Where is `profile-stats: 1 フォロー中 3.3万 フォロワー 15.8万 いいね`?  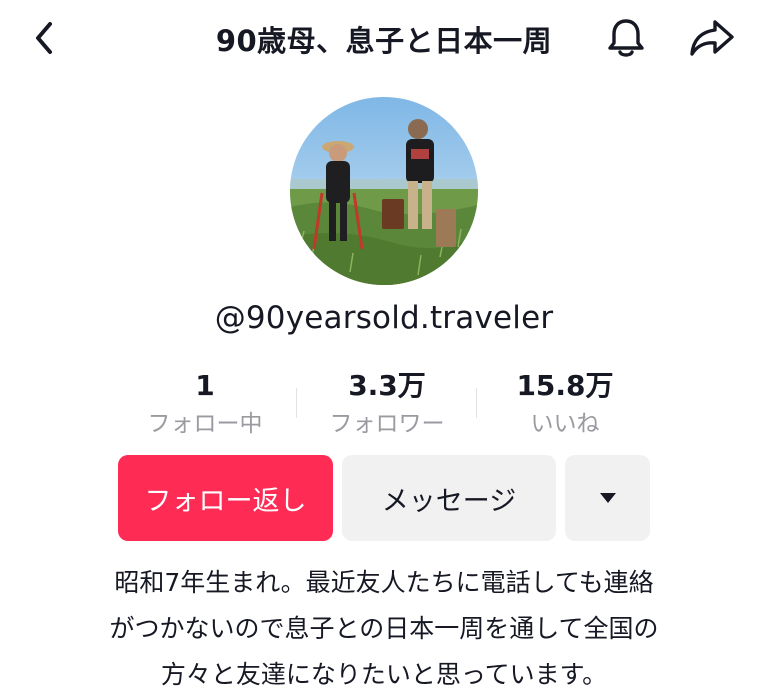
profile-stats: 1 フォロー中 3.3万 フォロワー 15.8万 いいね is located at coordinates (385, 406).